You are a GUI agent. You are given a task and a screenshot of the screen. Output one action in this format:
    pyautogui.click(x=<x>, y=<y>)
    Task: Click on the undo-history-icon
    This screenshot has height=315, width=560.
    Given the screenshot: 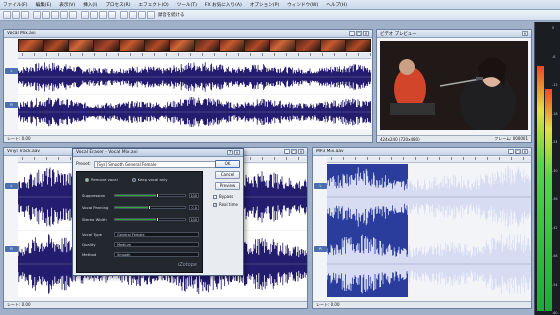 What is the action you would take?
    pyautogui.click(x=103, y=15)
    